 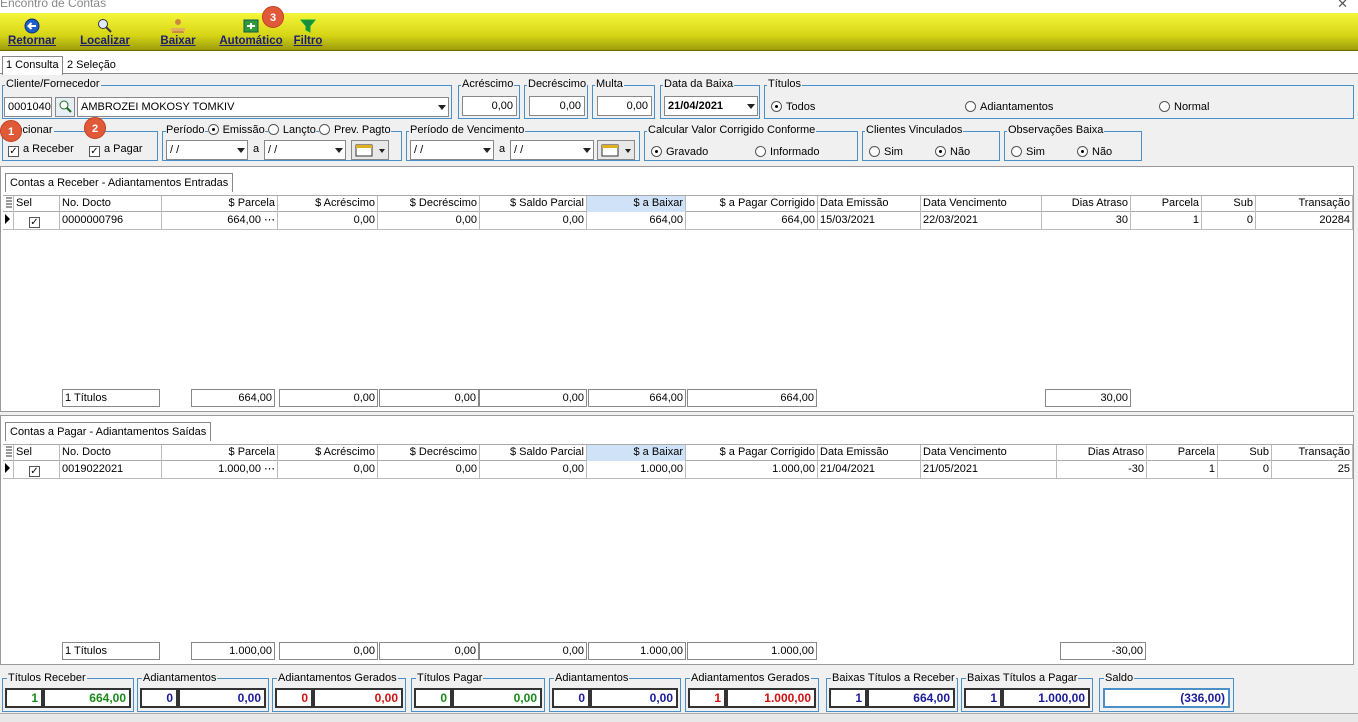 I want to click on periodo-calendar-button, so click(x=370, y=150).